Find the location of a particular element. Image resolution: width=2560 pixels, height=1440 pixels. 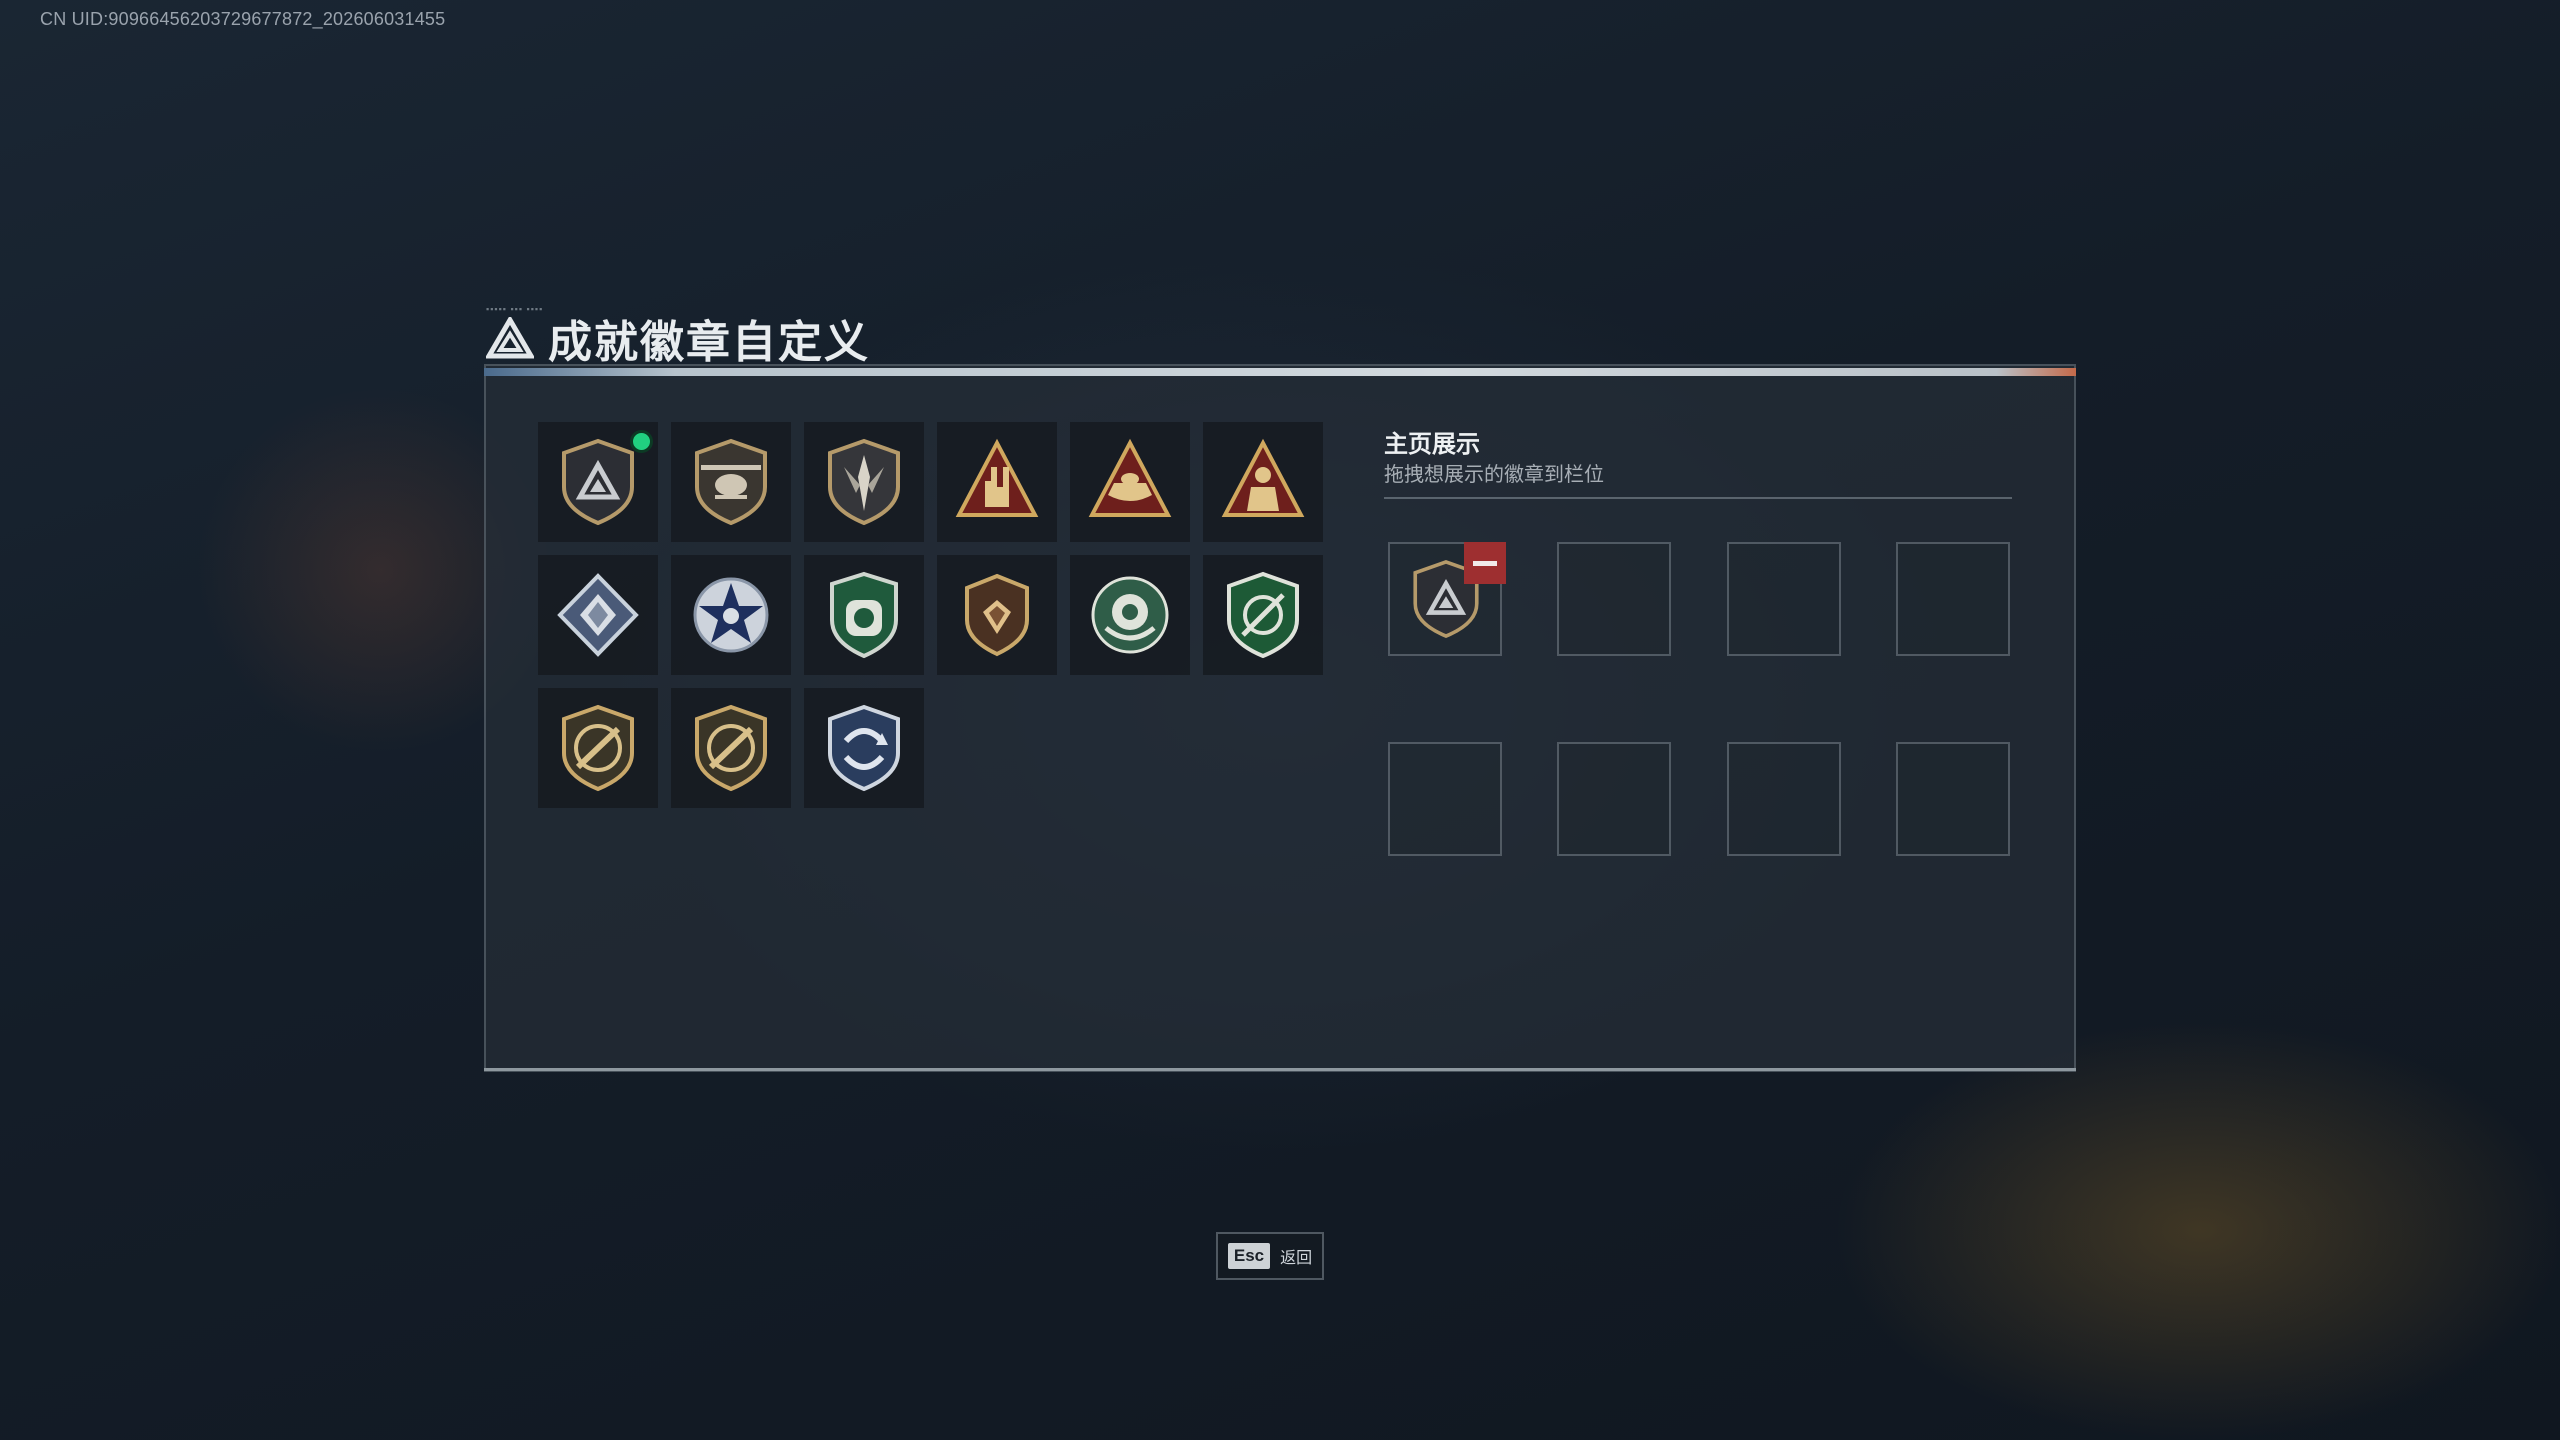

rifle-badge-1-icon is located at coordinates (598, 748).